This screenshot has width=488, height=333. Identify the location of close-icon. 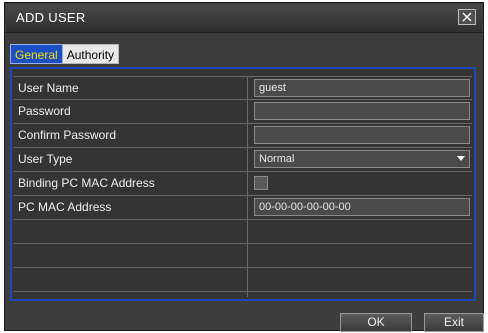
(467, 17).